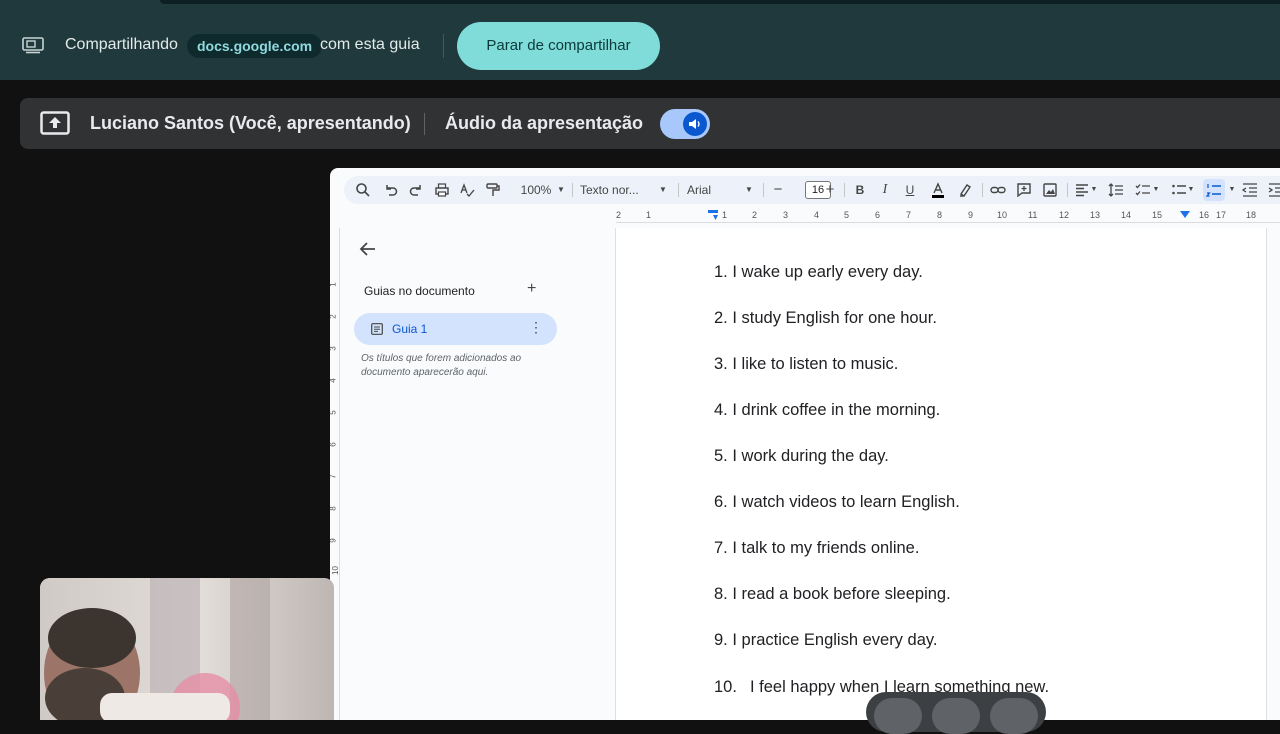 The width and height of the screenshot is (1280, 734). I want to click on tab-suffix-label: com esta guia, so click(370, 44).